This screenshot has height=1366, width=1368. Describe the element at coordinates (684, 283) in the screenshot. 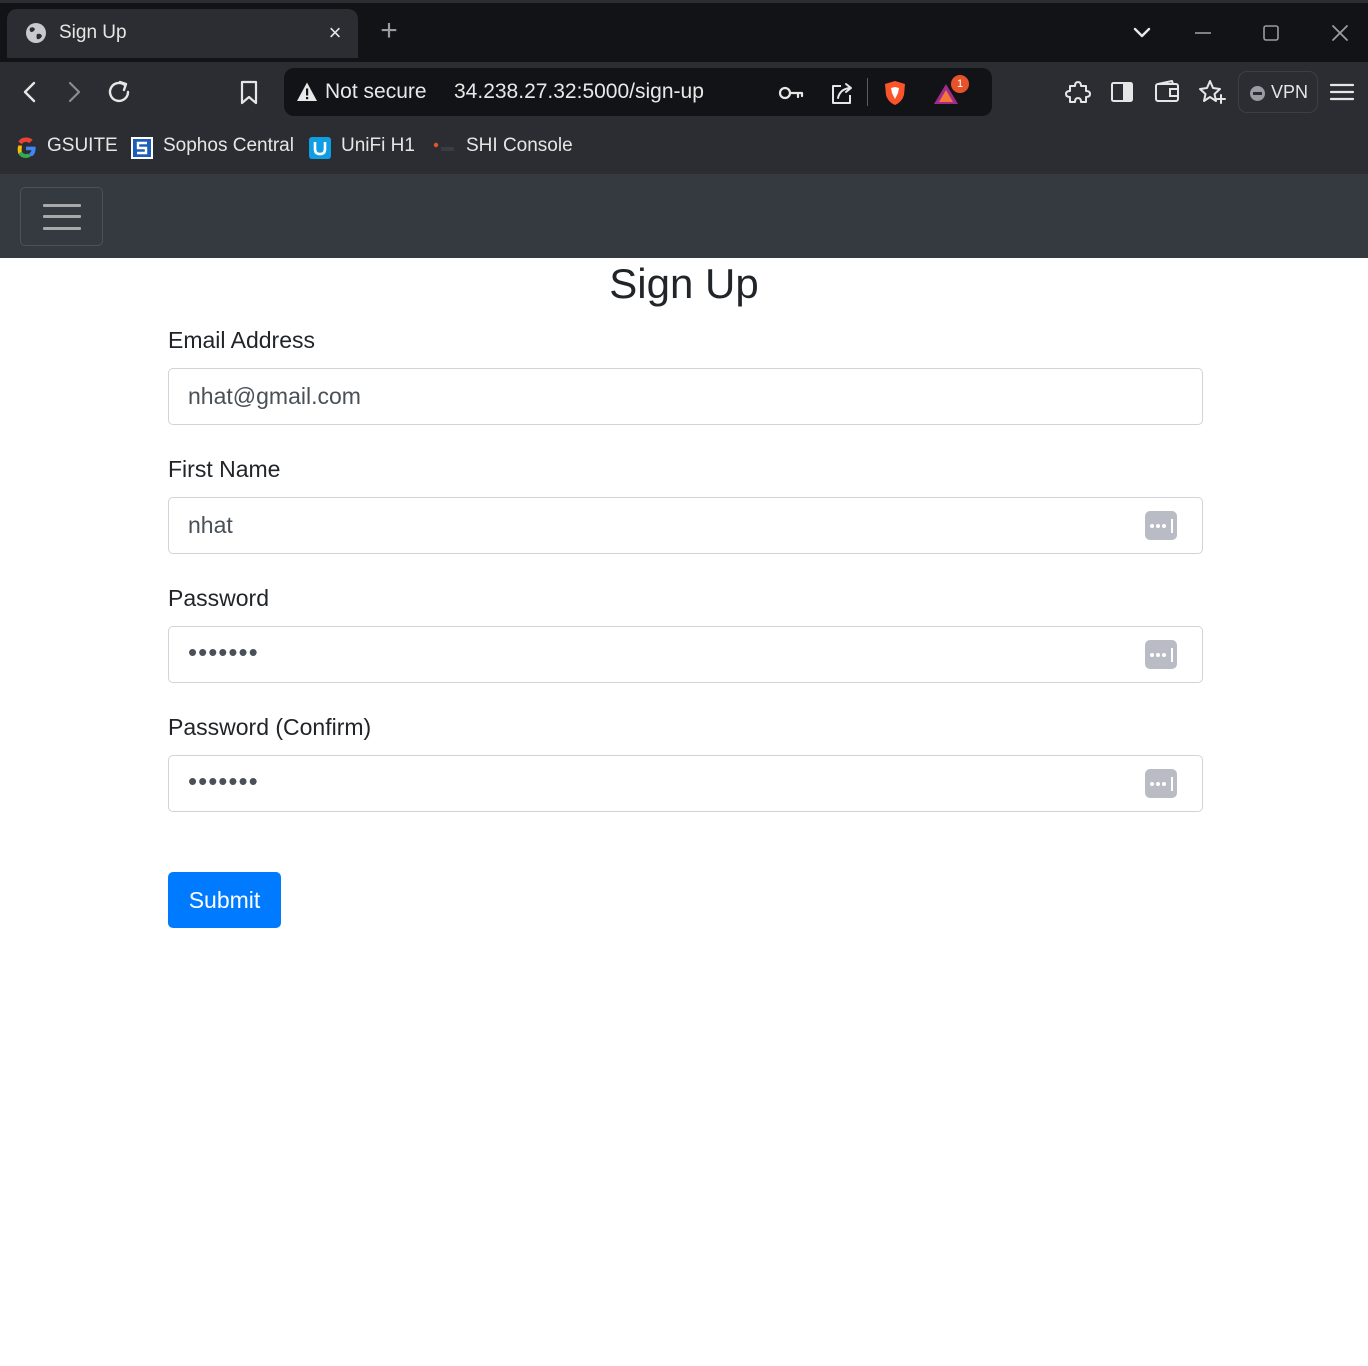

I see `page-title: Sign Up` at that location.